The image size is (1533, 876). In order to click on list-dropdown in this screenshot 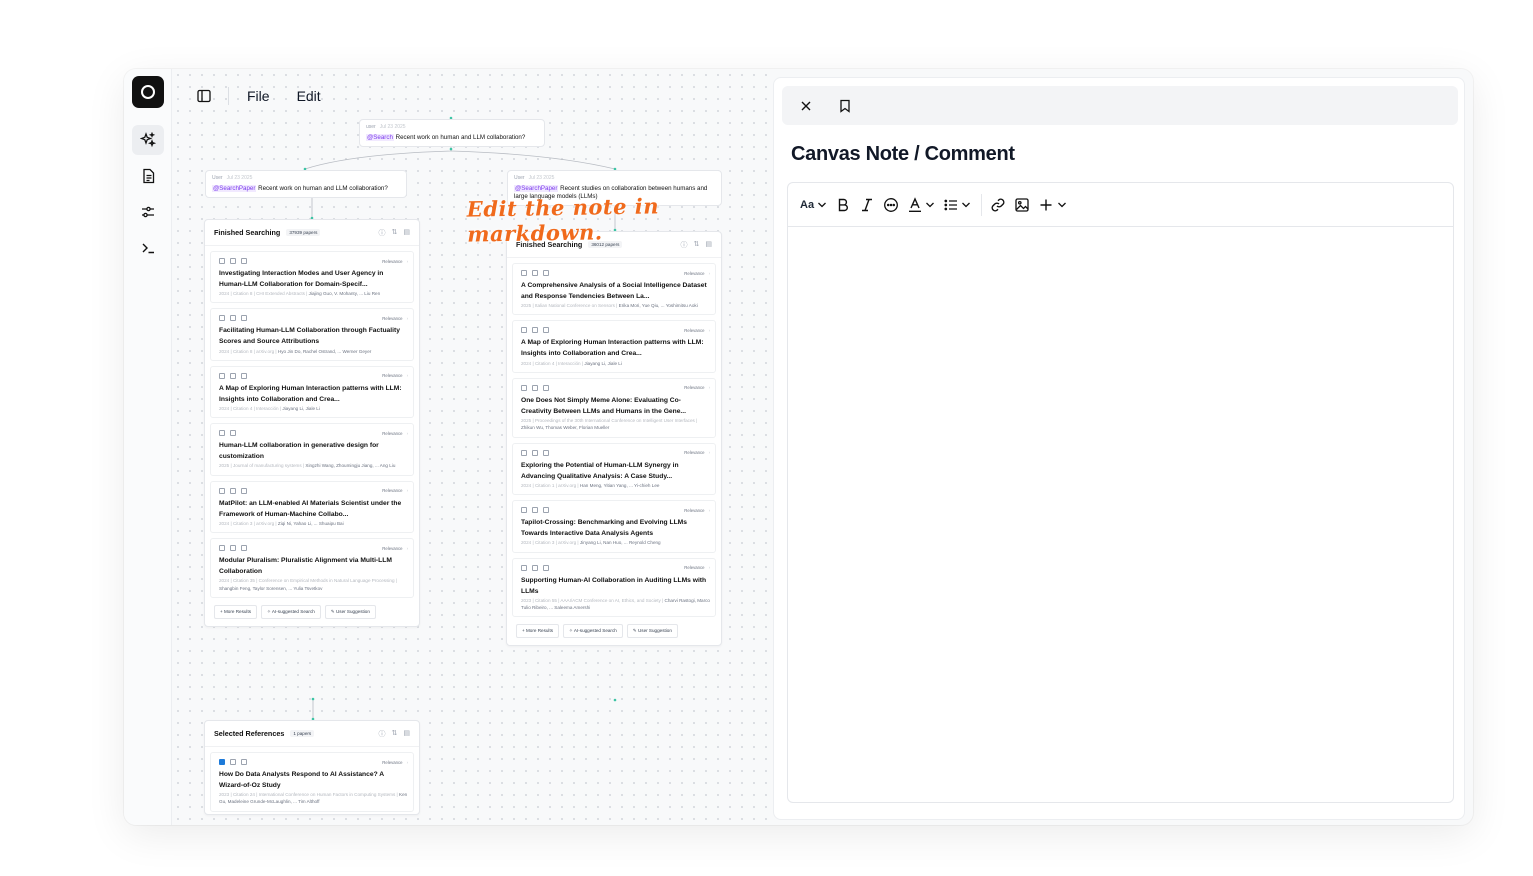, I will do `click(957, 205)`.